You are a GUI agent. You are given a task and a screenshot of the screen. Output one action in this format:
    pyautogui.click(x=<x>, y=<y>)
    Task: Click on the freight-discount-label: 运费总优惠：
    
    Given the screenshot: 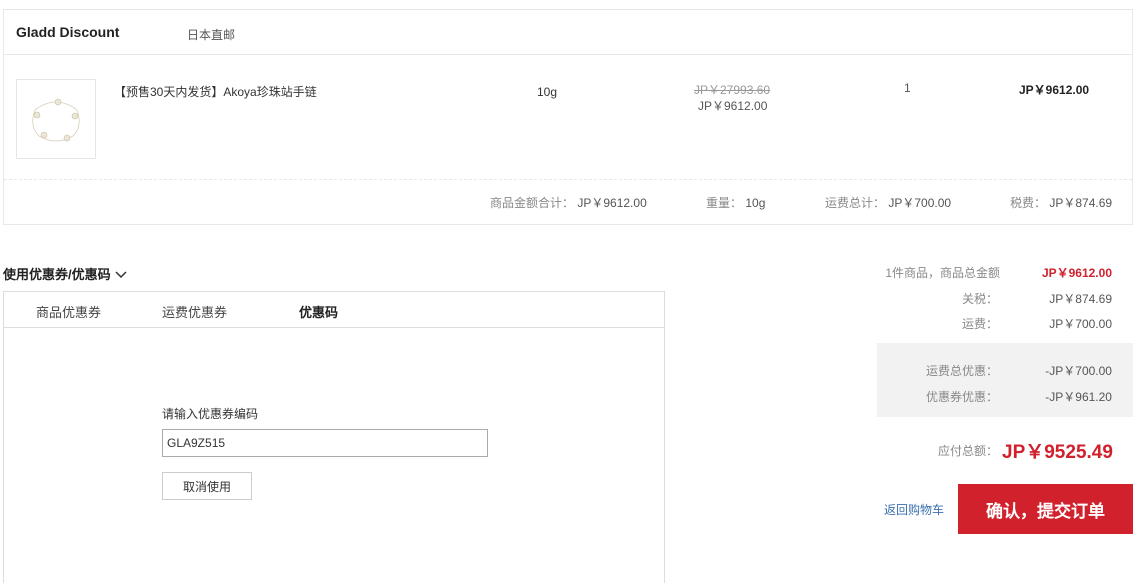 What is the action you would take?
    pyautogui.click(x=961, y=371)
    